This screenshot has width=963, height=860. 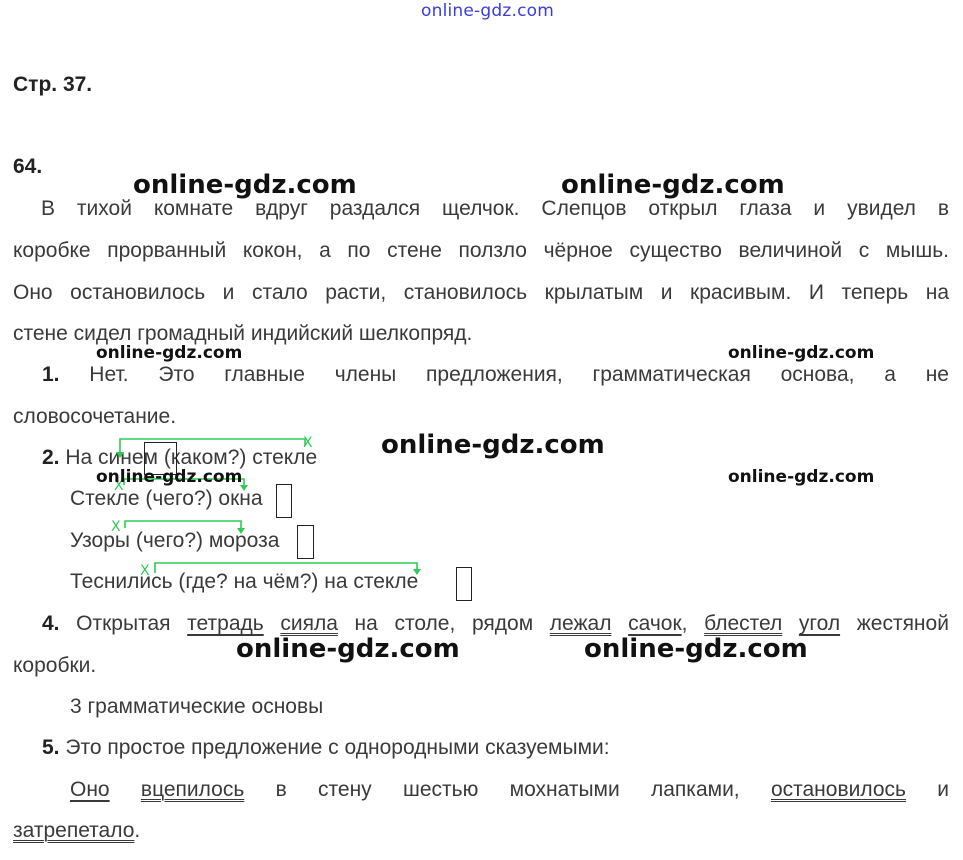 I want to click on predicate-vtsepilos: вцепилось, so click(x=192, y=789).